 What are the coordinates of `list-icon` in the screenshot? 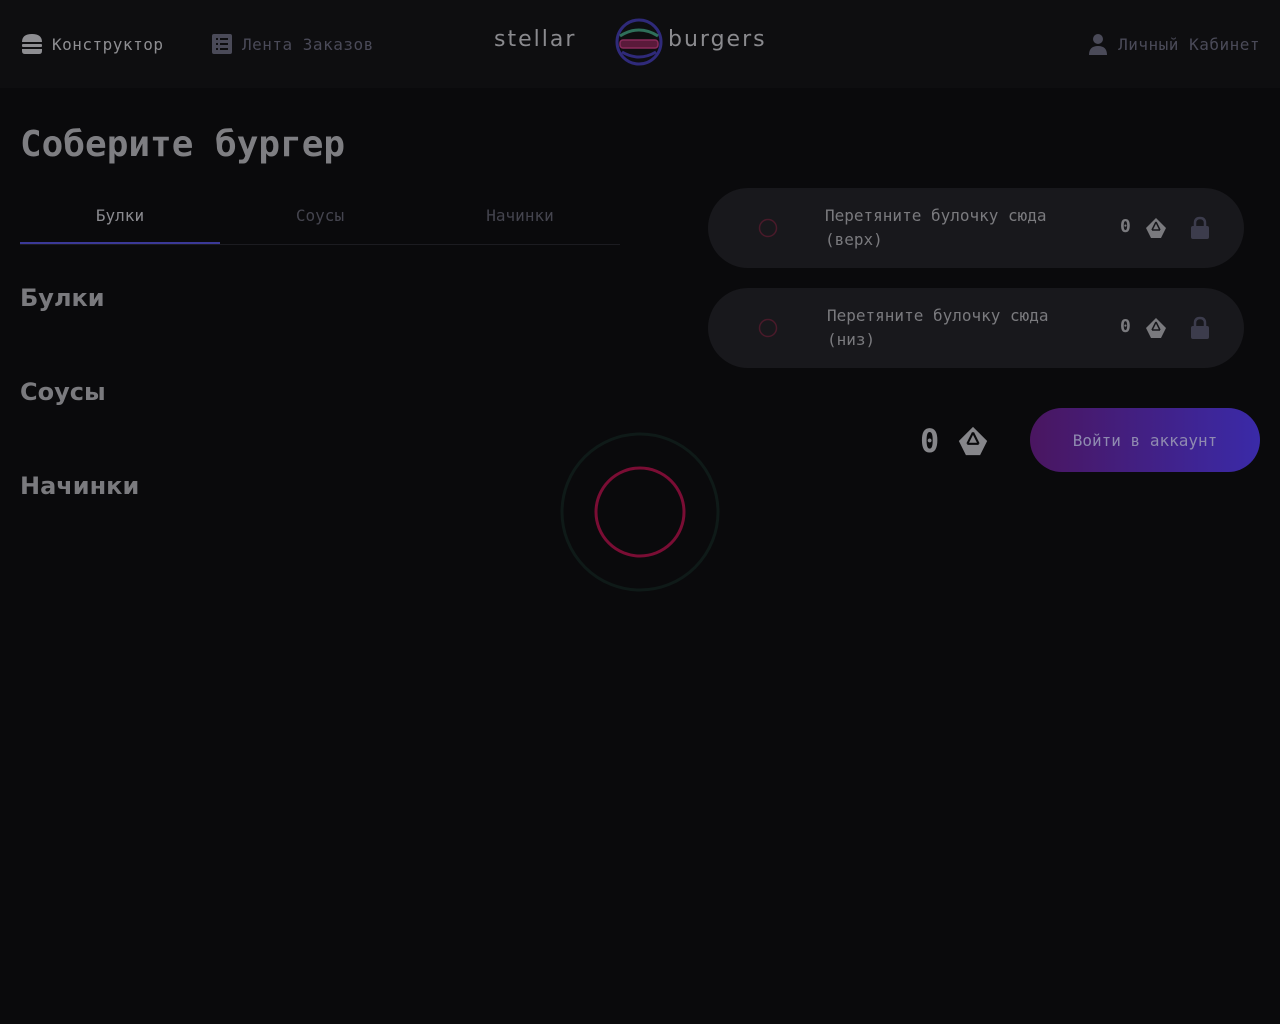 It's located at (222, 44).